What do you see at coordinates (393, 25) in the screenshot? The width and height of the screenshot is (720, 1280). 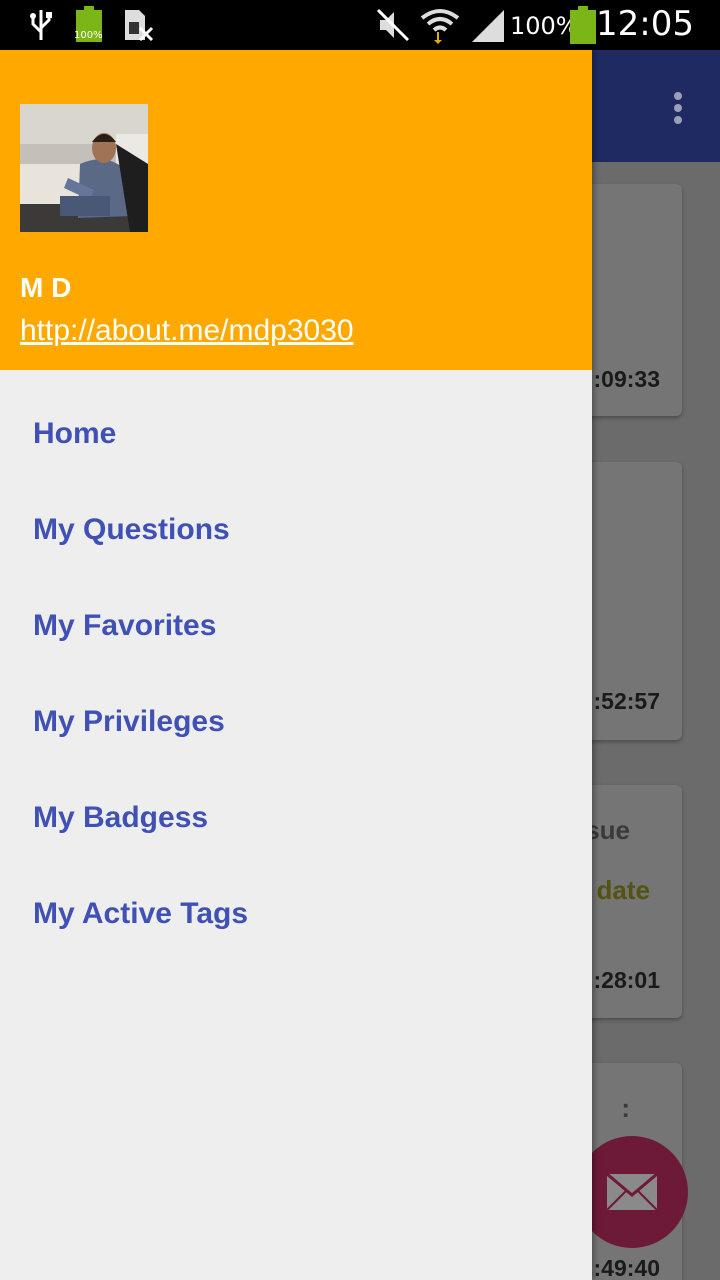 I see `mute-icon` at bounding box center [393, 25].